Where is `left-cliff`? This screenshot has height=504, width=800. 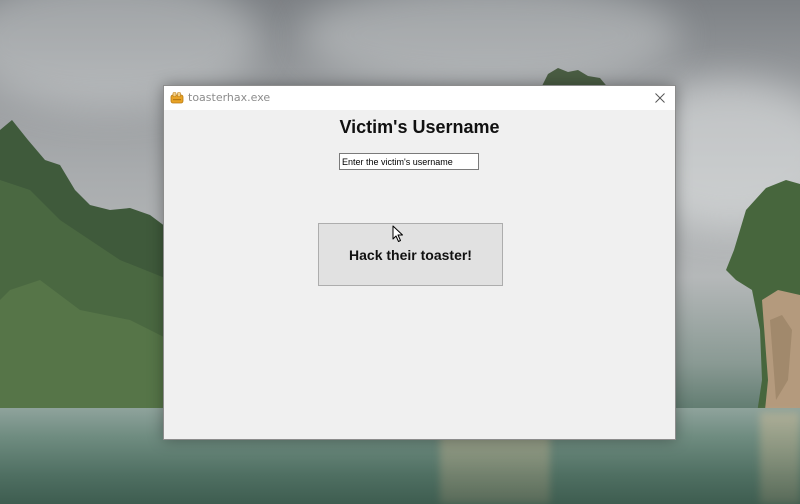 left-cliff is located at coordinates (85, 265).